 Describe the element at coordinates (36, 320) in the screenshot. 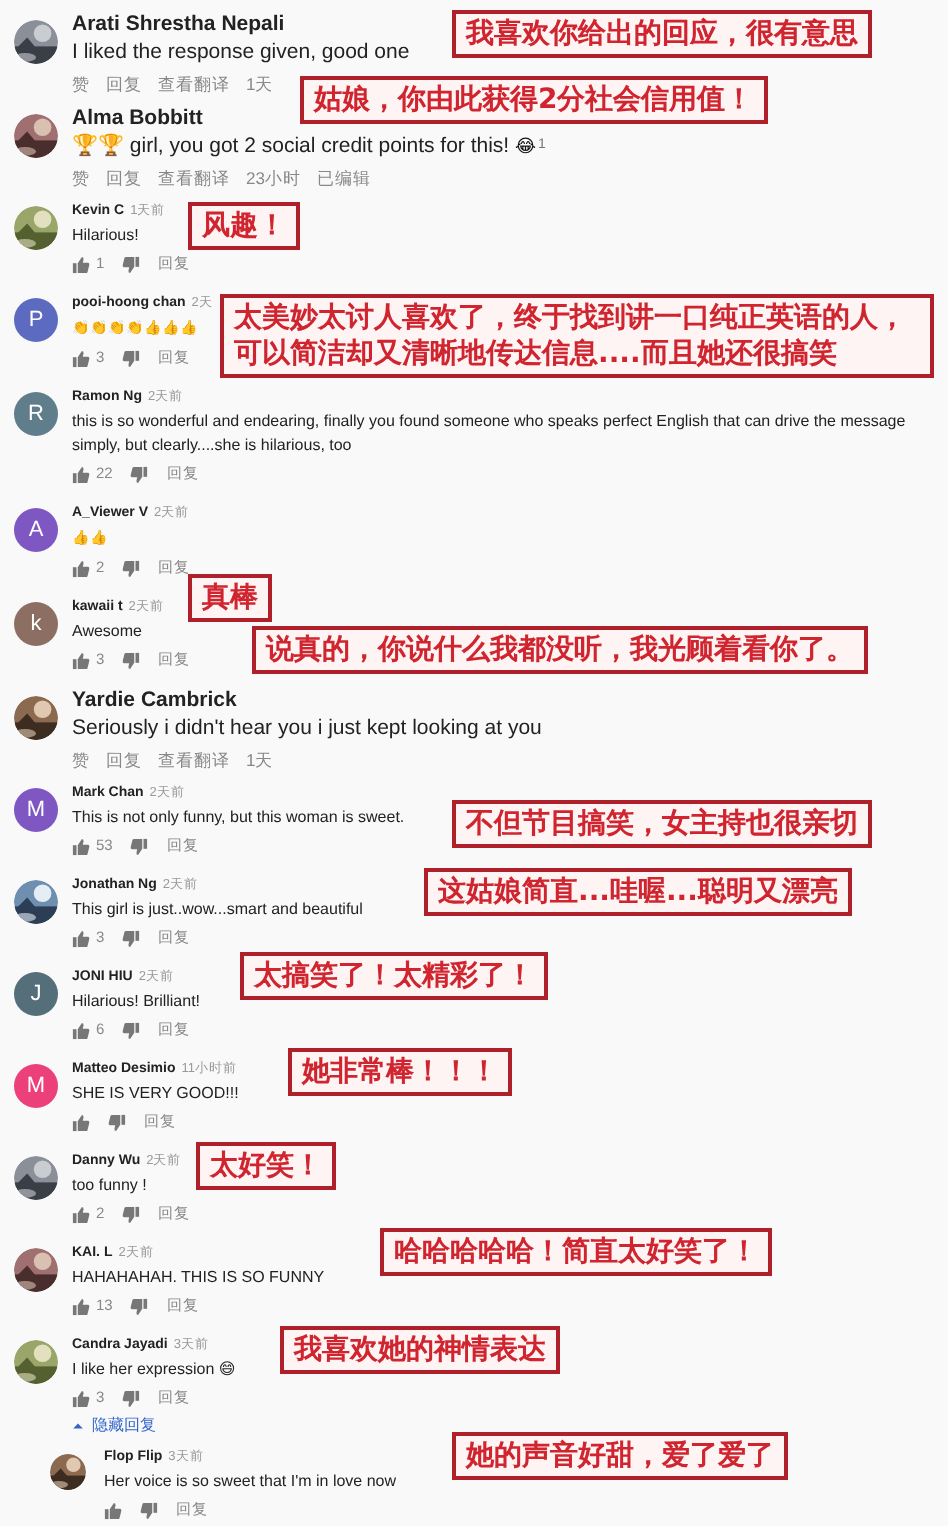

I see `avatar: P` at that location.